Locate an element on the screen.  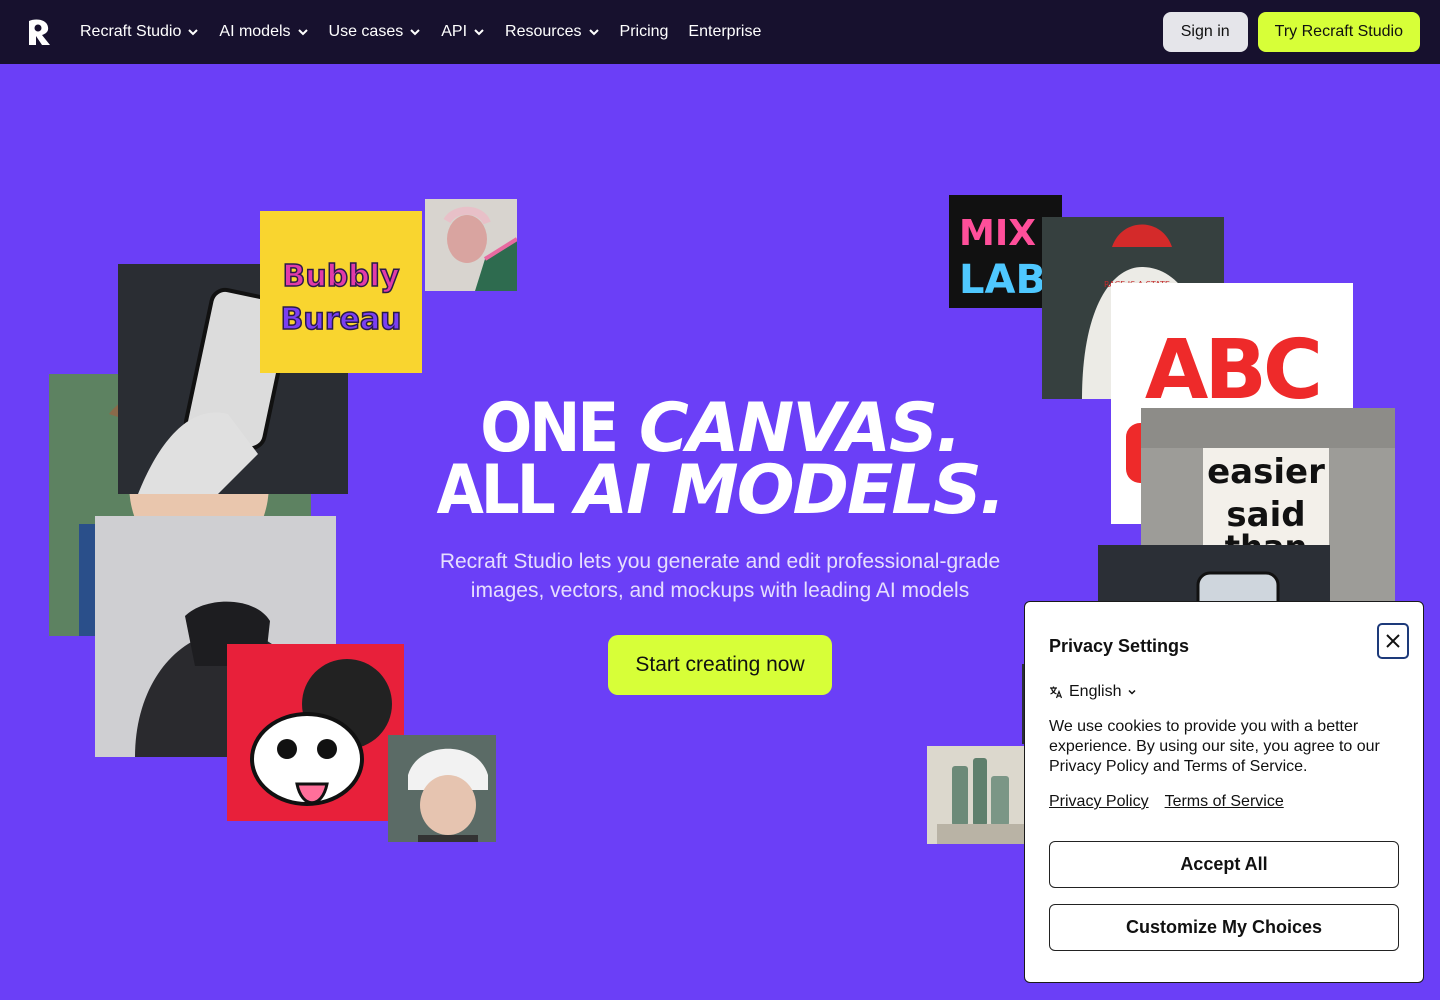
terms-of-service-link: Terms of Service is located at coordinates (1224, 802).